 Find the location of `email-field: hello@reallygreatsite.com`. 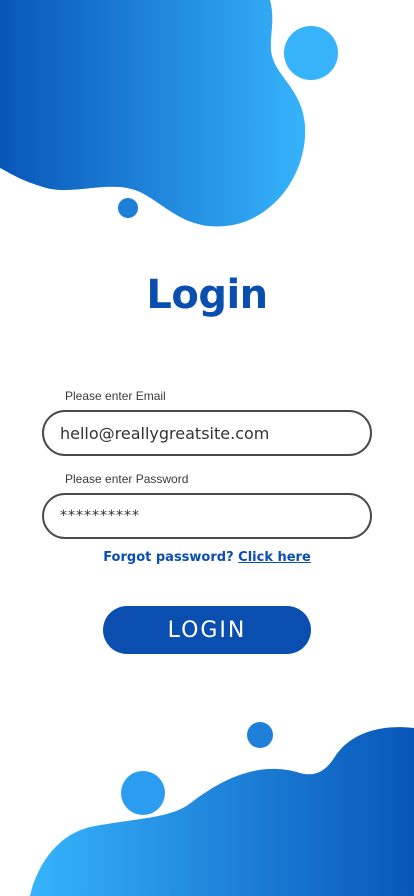

email-field: hello@reallygreatsite.com is located at coordinates (207, 433).